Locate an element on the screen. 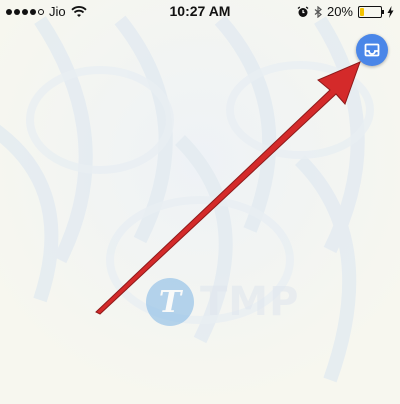 The image size is (400, 404). inbox-button is located at coordinates (372, 50).